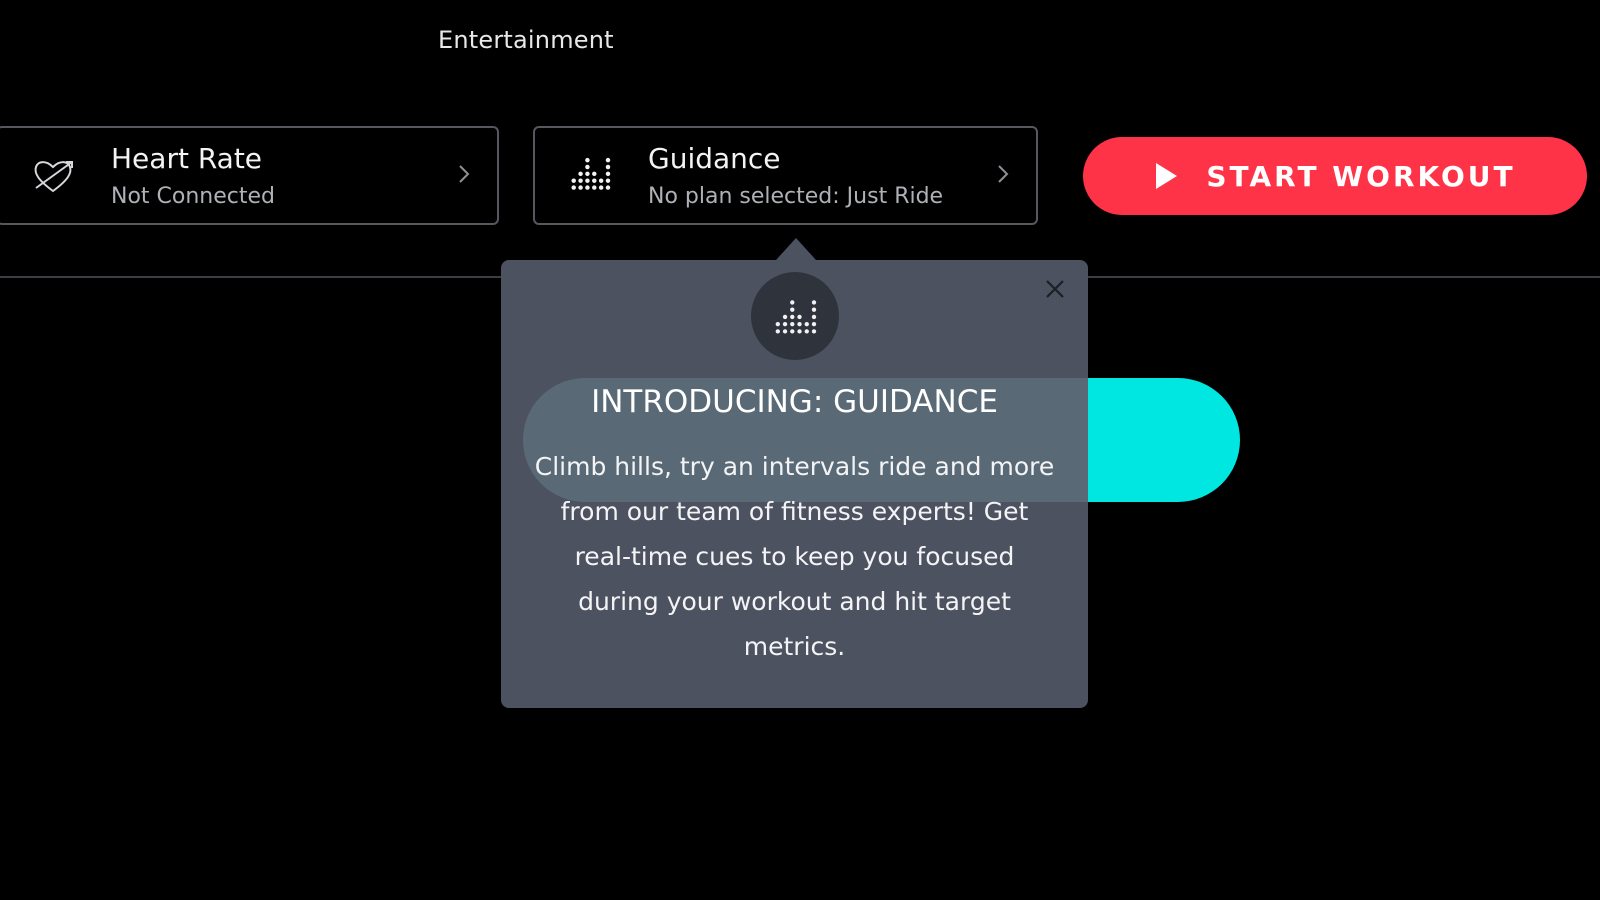 The height and width of the screenshot is (900, 1600). I want to click on heart-rate-title: Heart Rate, so click(187, 158).